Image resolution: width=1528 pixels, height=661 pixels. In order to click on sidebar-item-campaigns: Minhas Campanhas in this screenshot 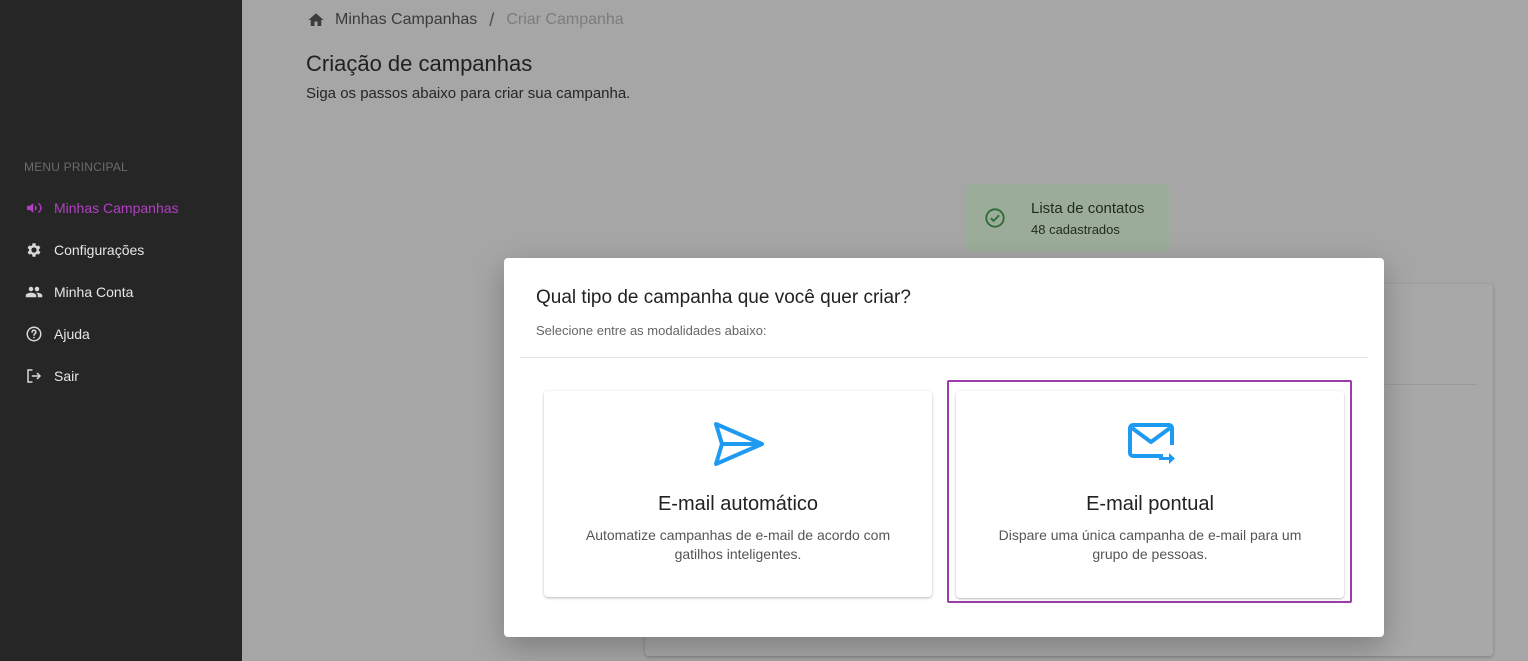, I will do `click(101, 208)`.